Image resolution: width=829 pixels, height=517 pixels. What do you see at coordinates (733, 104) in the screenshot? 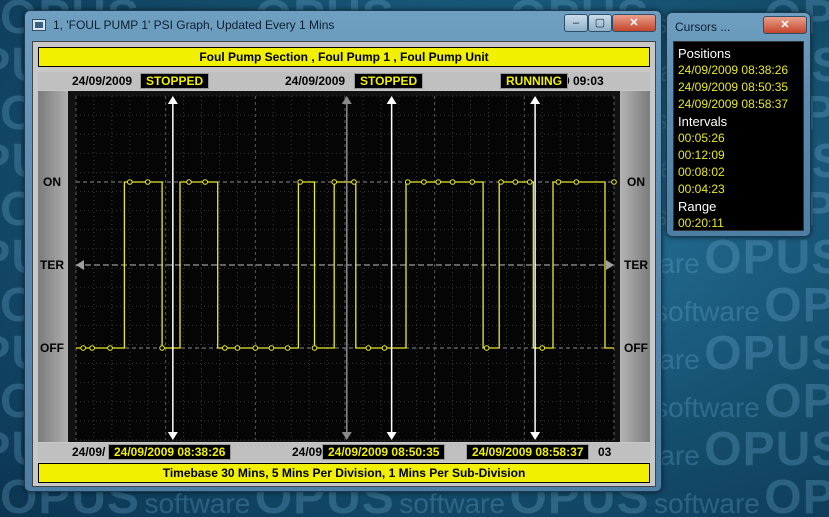
I see `position-value: 24/09/2009 08:58:37` at bounding box center [733, 104].